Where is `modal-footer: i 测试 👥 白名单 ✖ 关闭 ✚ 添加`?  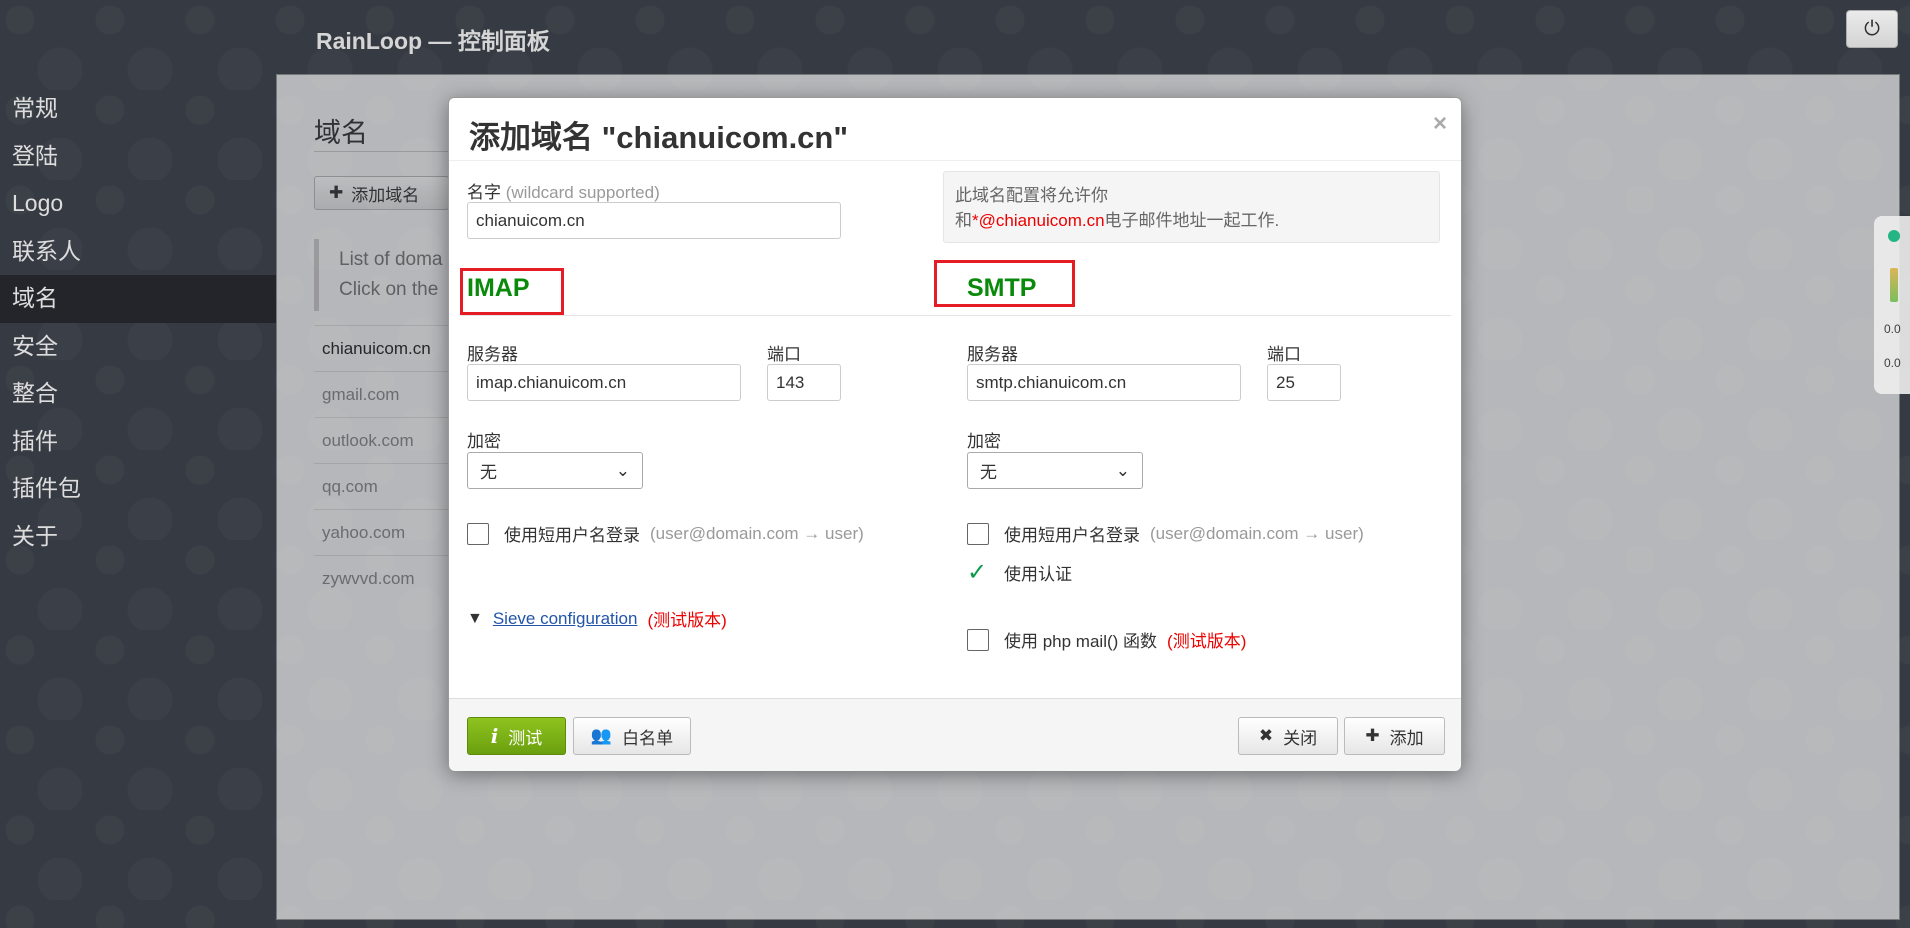
modal-footer: i 测试 👥 白名单 ✖ 关闭 ✚ 添加 is located at coordinates (955, 734).